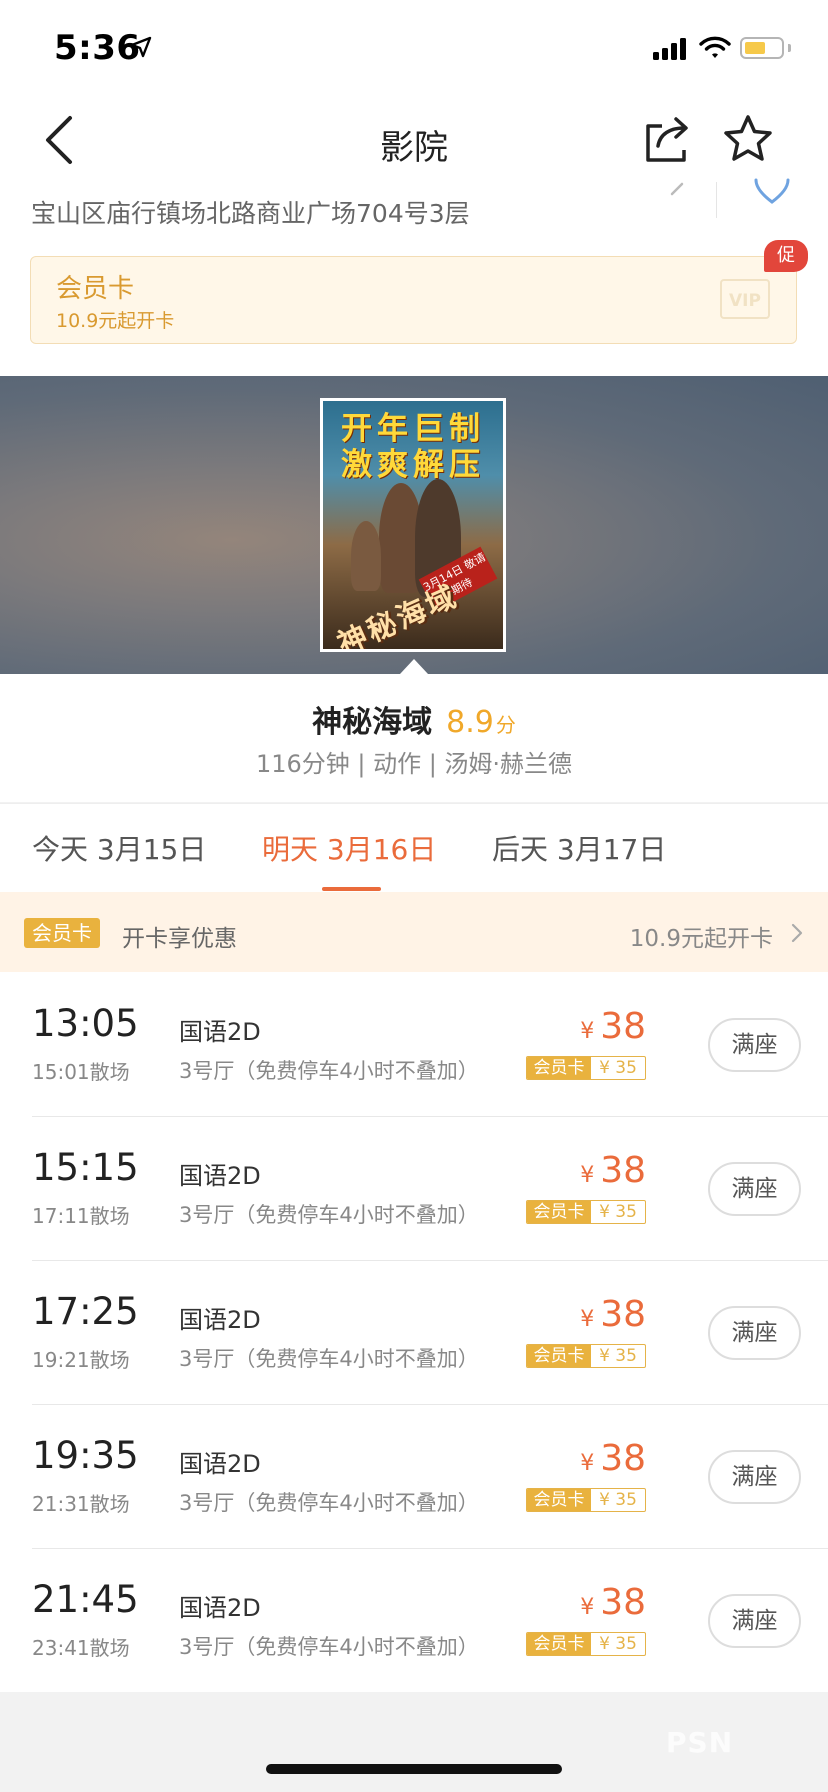  What do you see at coordinates (179, 939) in the screenshot?
I see `member-promo-text: 开卡享优惠` at bounding box center [179, 939].